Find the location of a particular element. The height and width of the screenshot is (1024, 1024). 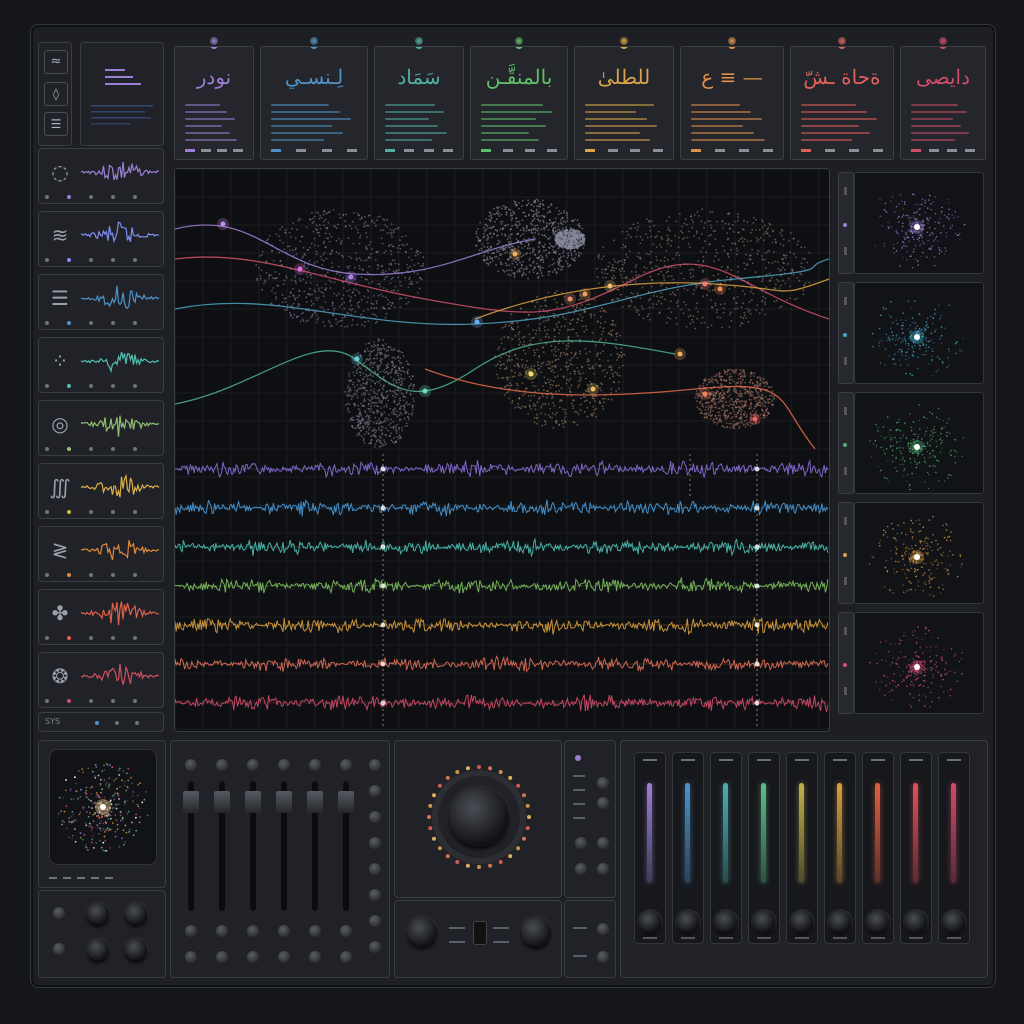

language-card: ةحاة ـشّ is located at coordinates (842, 103).